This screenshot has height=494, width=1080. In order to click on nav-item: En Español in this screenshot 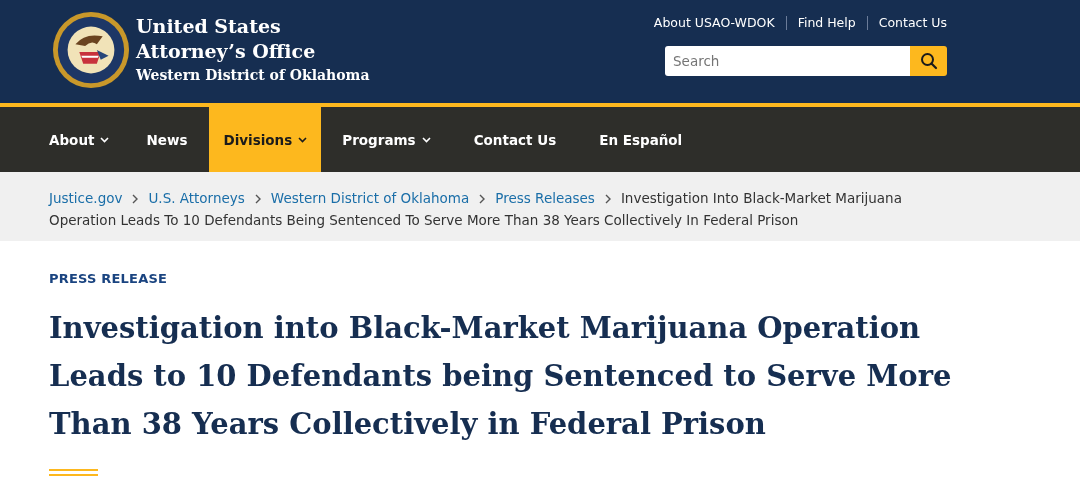, I will do `click(641, 139)`.